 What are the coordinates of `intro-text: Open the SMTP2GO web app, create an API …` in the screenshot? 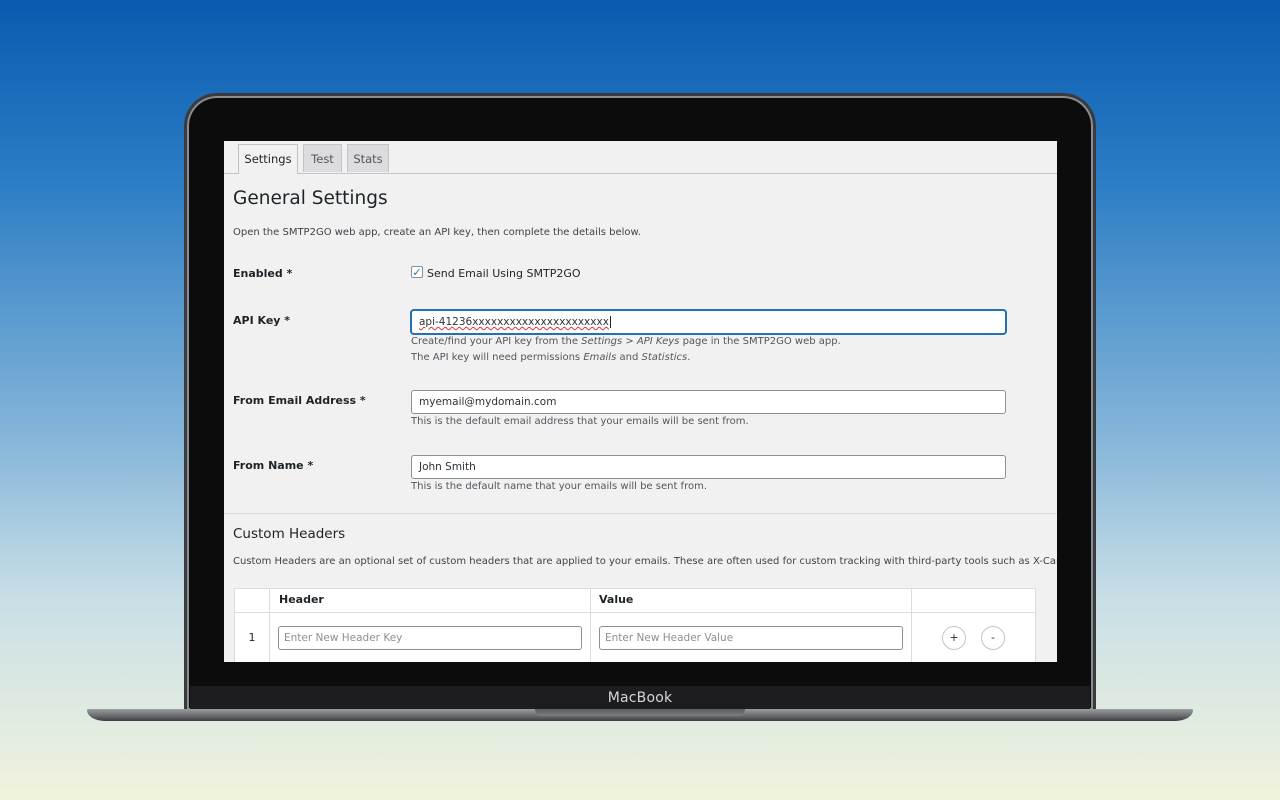 It's located at (437, 232).